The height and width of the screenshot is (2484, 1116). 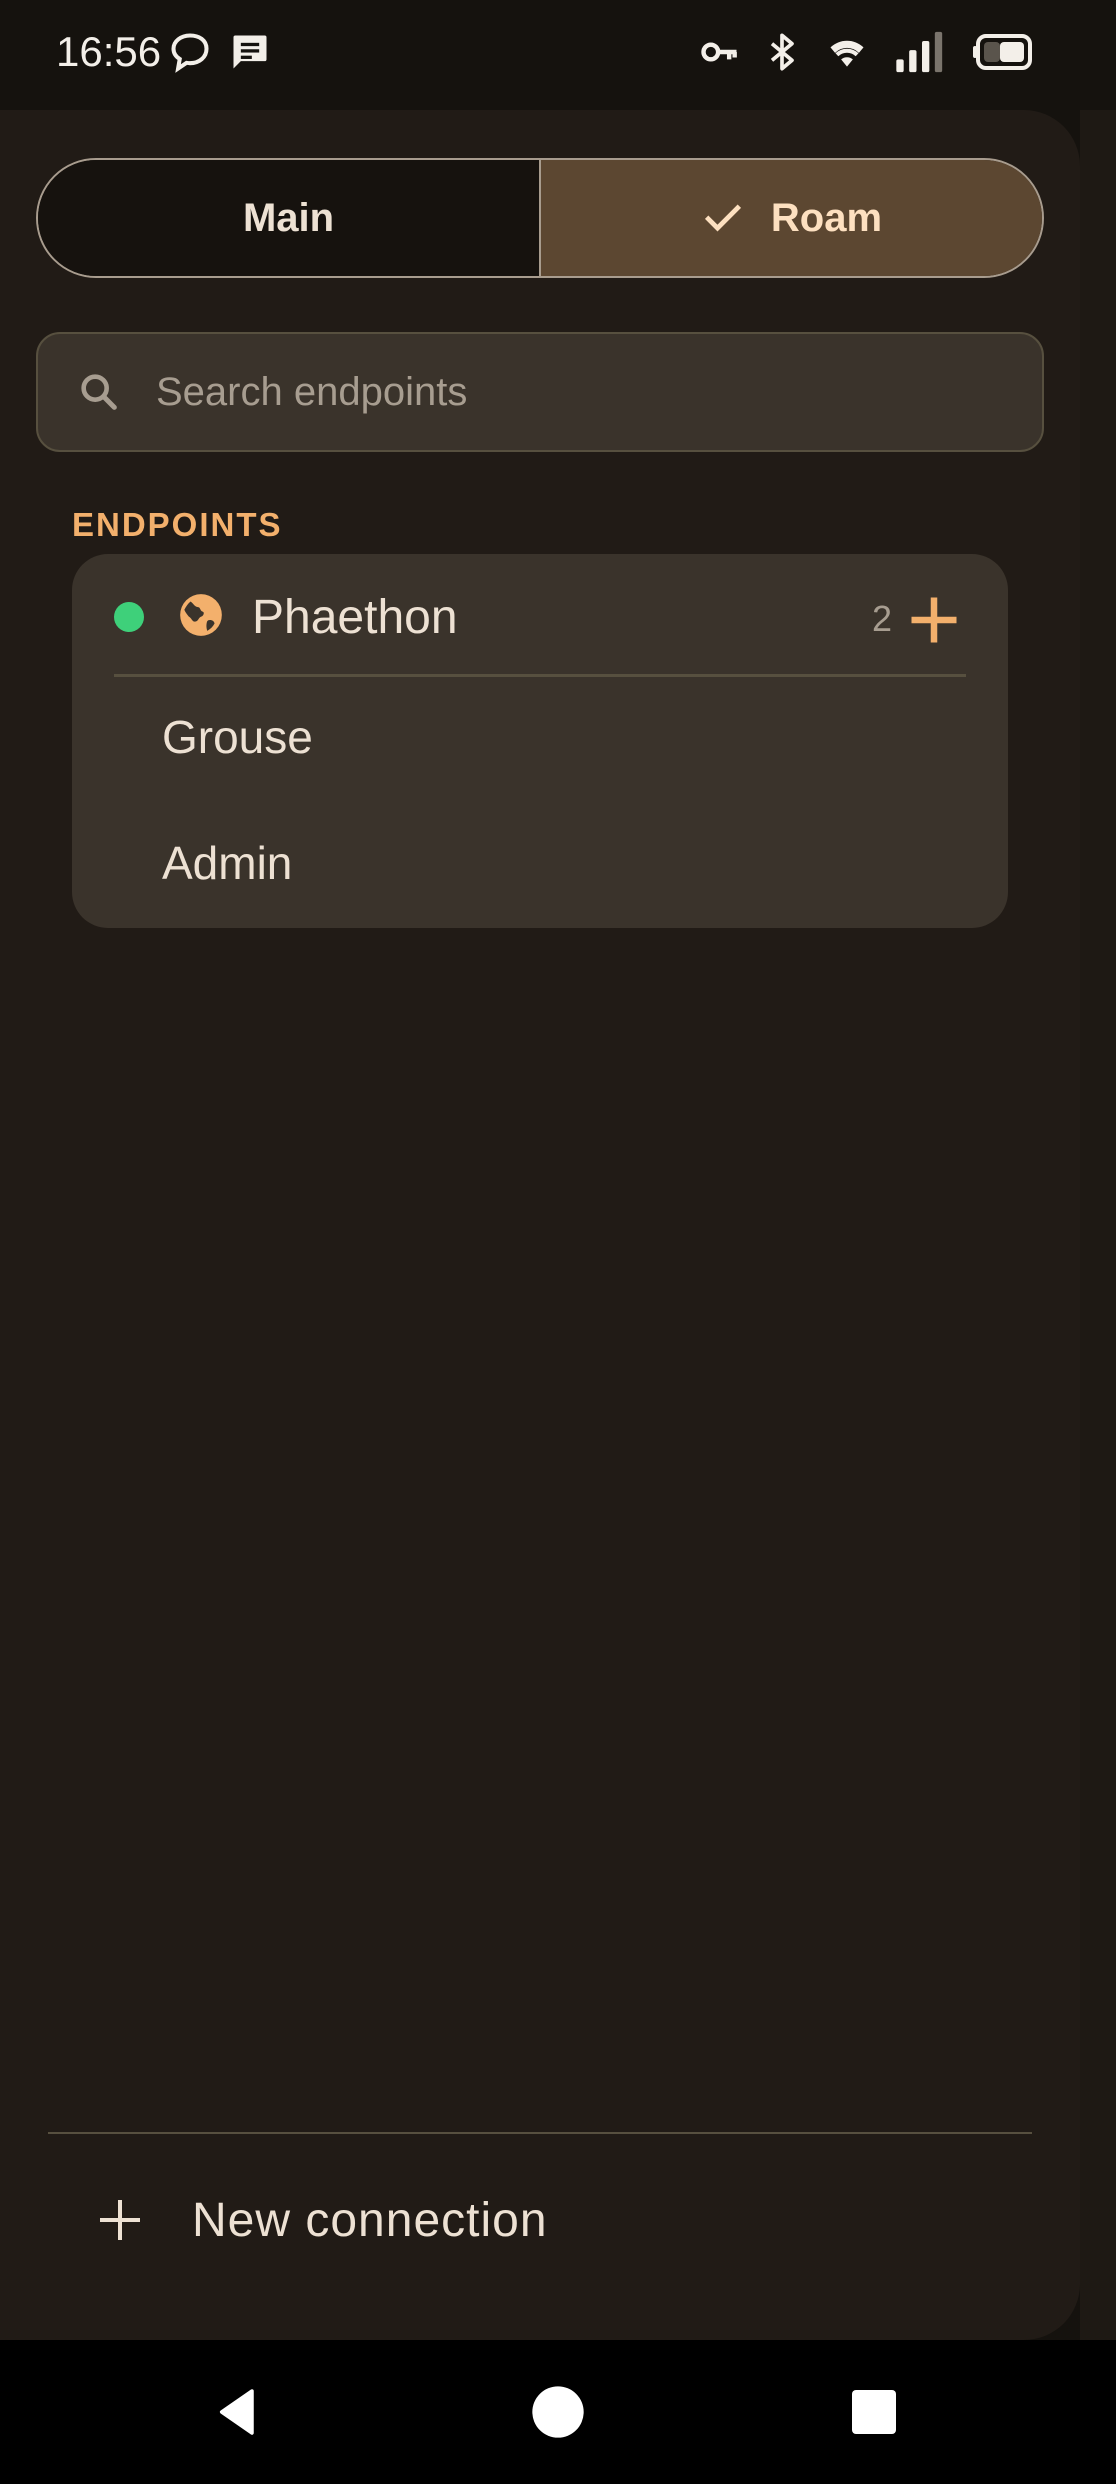 What do you see at coordinates (826, 217) in the screenshot?
I see `segment-roam-label: Roam` at bounding box center [826, 217].